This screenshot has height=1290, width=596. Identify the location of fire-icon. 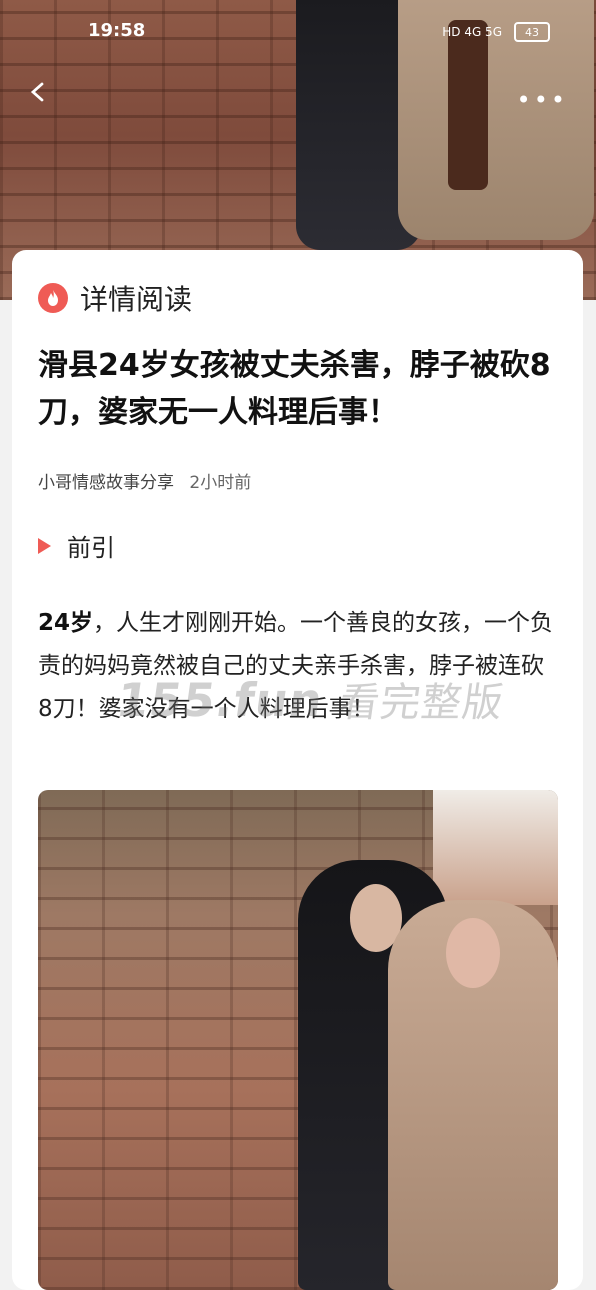
(53, 298).